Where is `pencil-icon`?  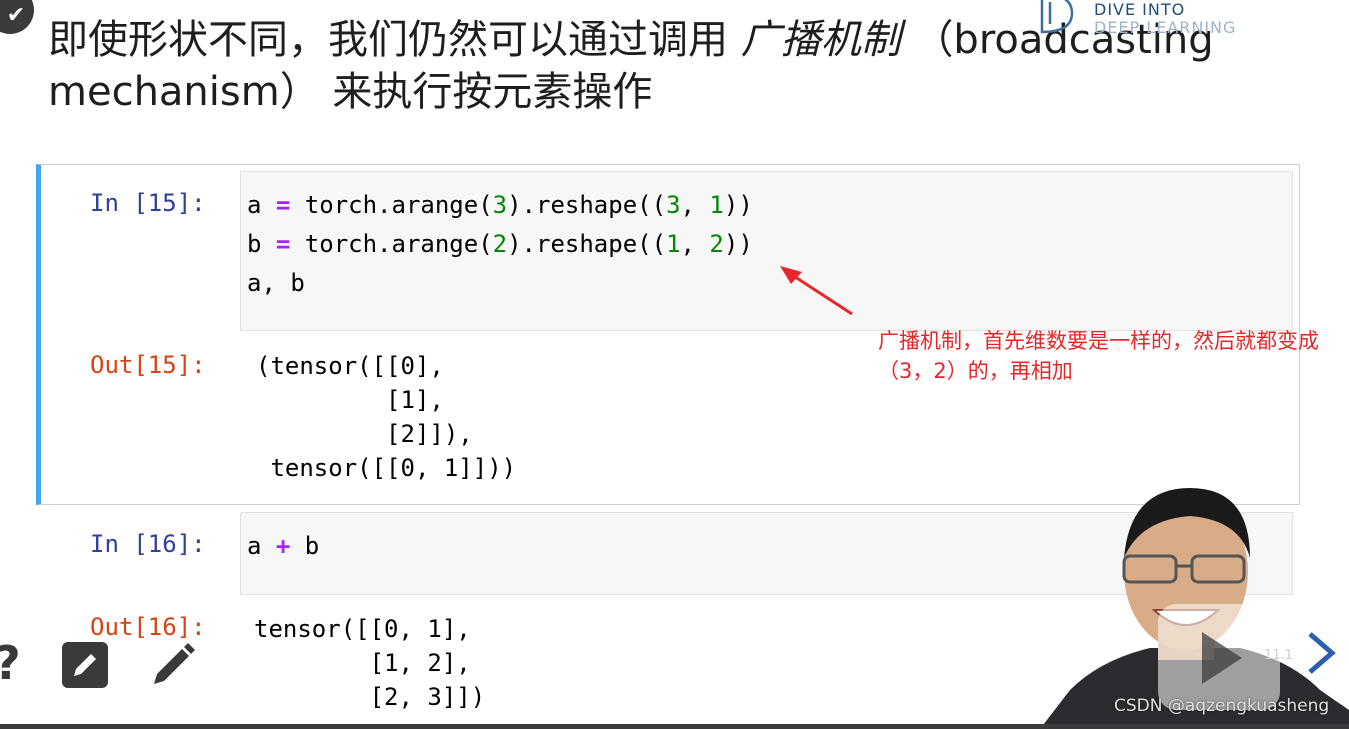
pencil-icon is located at coordinates (172, 665).